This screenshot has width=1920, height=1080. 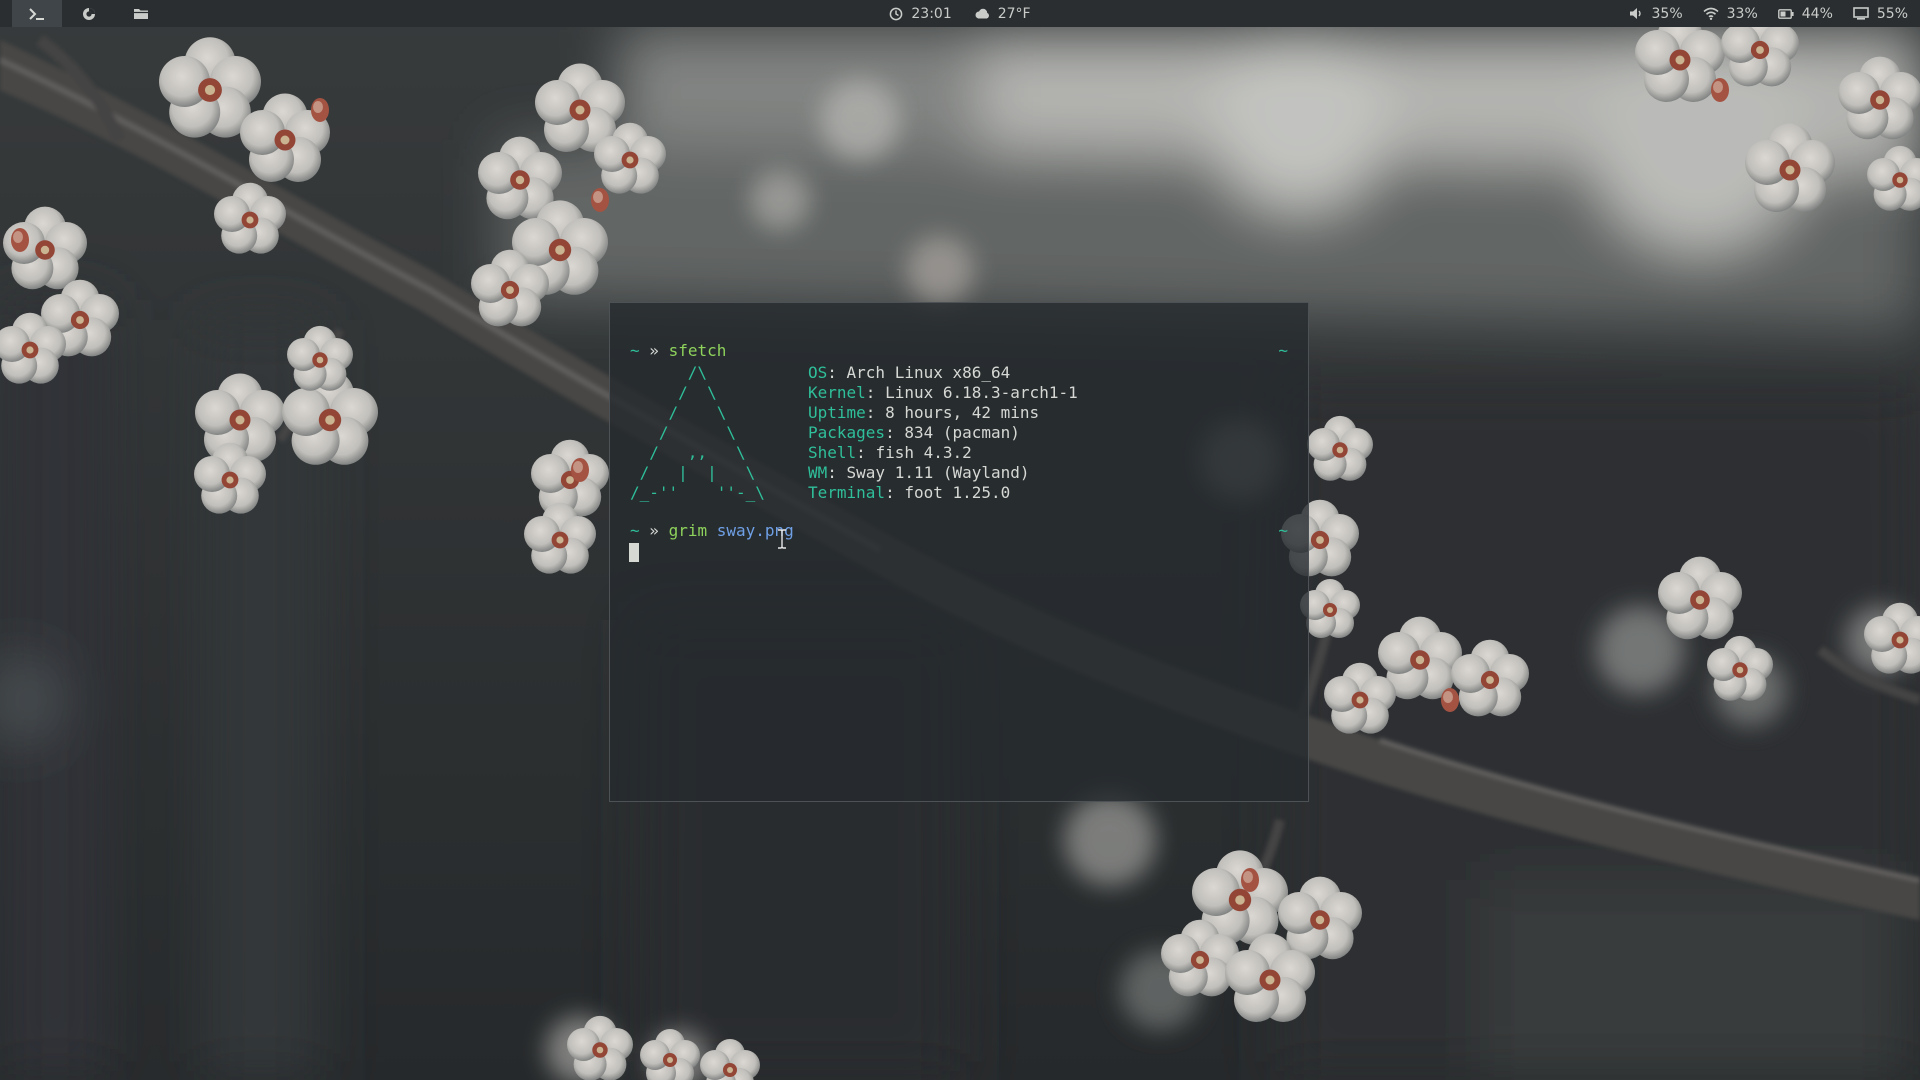 I want to click on info-key: Kernel, so click(x=837, y=392).